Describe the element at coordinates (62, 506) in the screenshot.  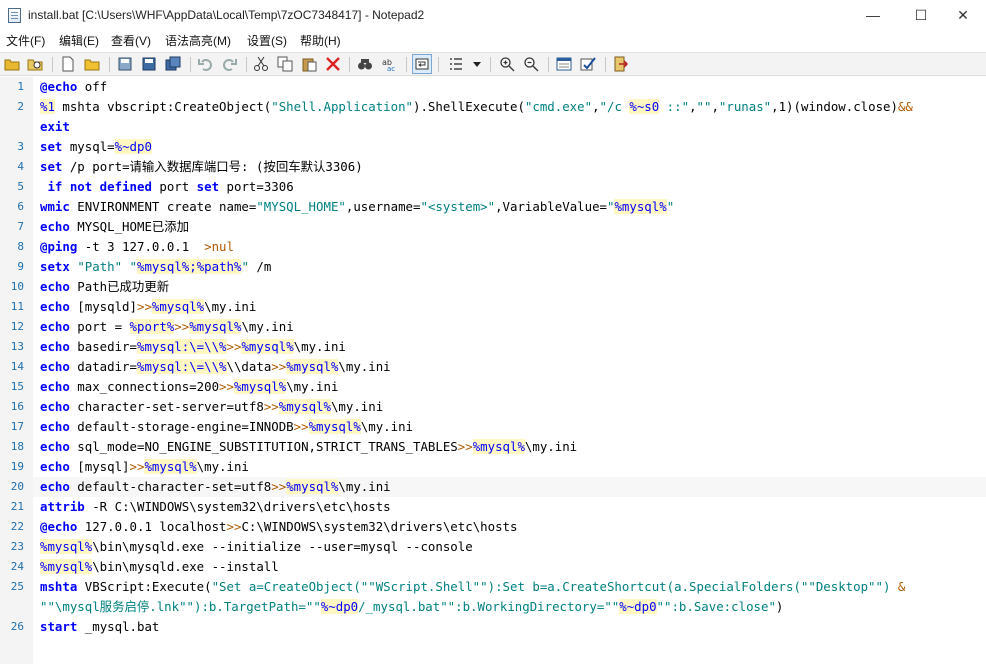
I see `keyword-token: attrib` at that location.